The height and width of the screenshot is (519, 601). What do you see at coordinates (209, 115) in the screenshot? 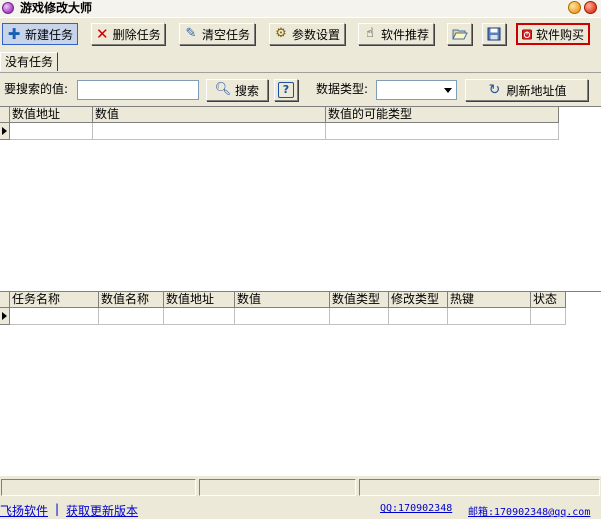
I see `results-col-value: 数值` at bounding box center [209, 115].